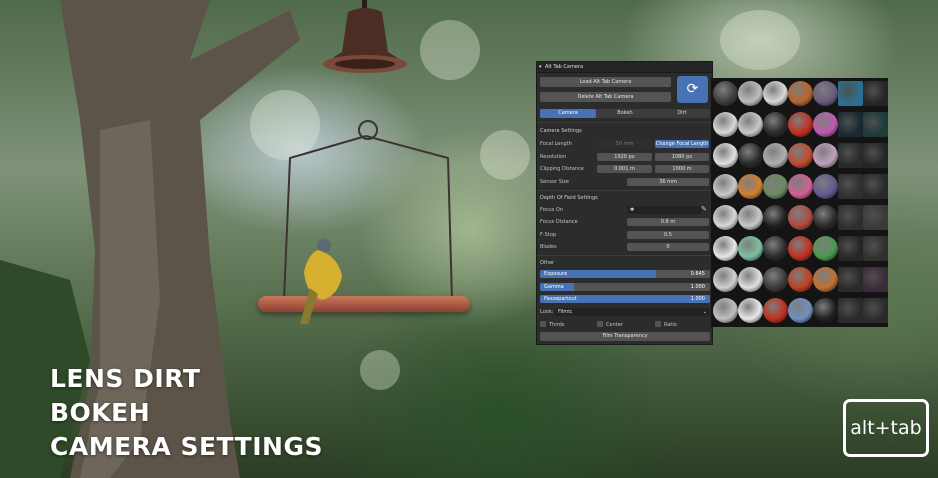 Image resolution: width=938 pixels, height=478 pixels. Describe the element at coordinates (548, 235) in the screenshot. I see `fstop-label: F-Stop` at that location.